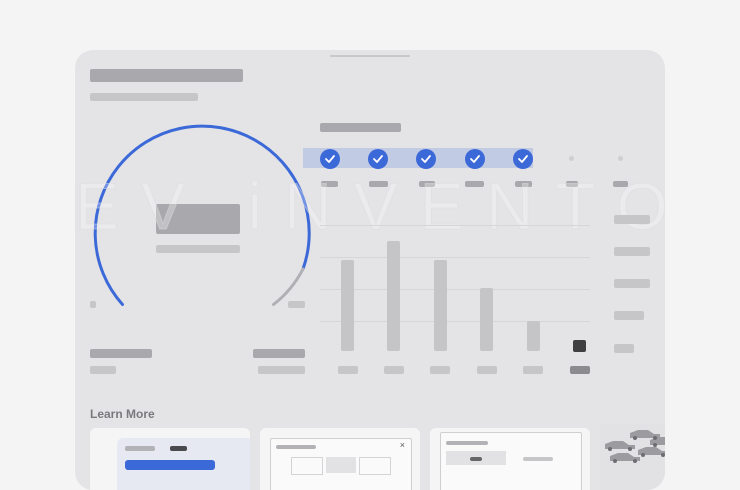 This screenshot has height=490, width=740. What do you see at coordinates (579, 346) in the screenshot?
I see `current-marker` at bounding box center [579, 346].